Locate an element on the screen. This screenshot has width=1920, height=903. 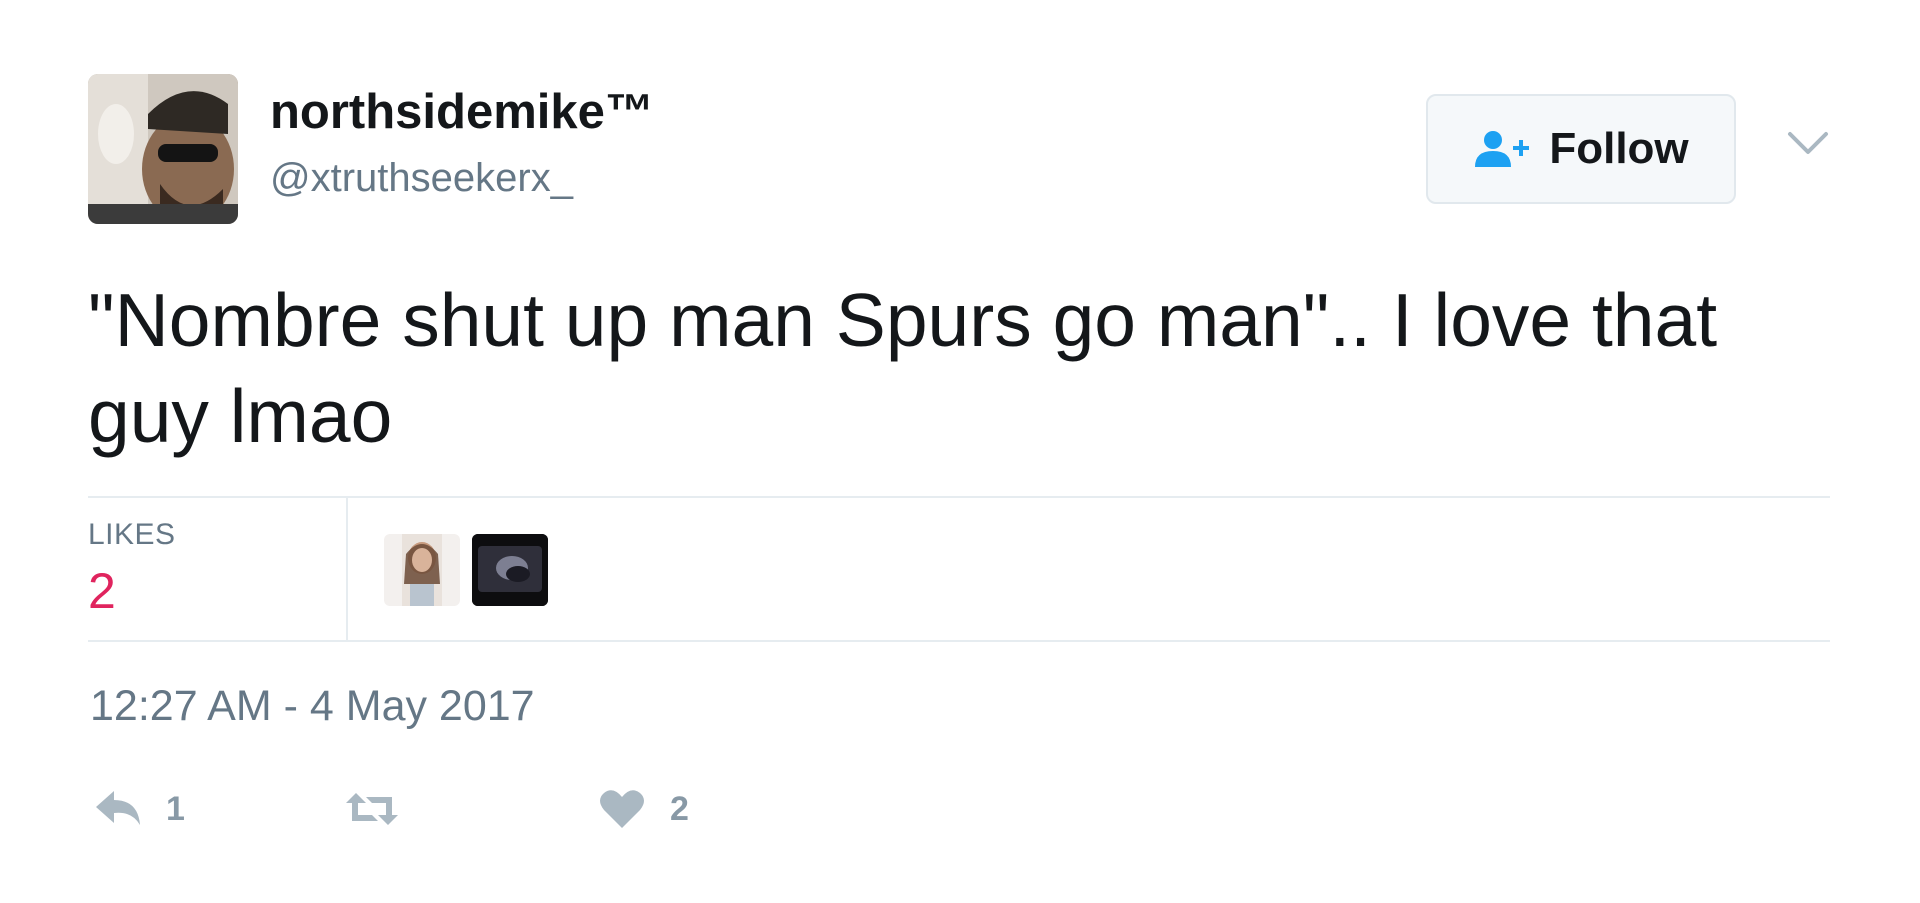
chevron-down-icon is located at coordinates (1808, 143).